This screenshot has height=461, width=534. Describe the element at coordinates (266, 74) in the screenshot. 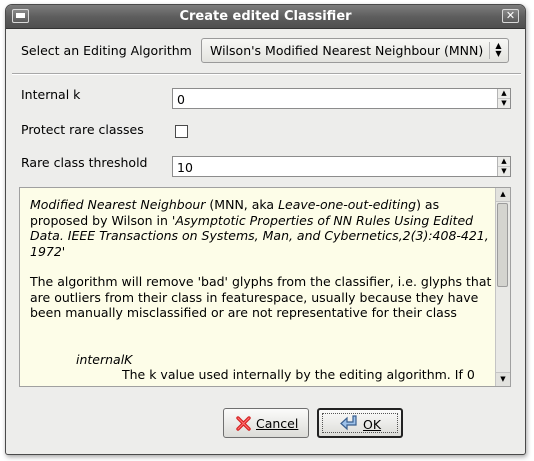

I see `separator` at that location.